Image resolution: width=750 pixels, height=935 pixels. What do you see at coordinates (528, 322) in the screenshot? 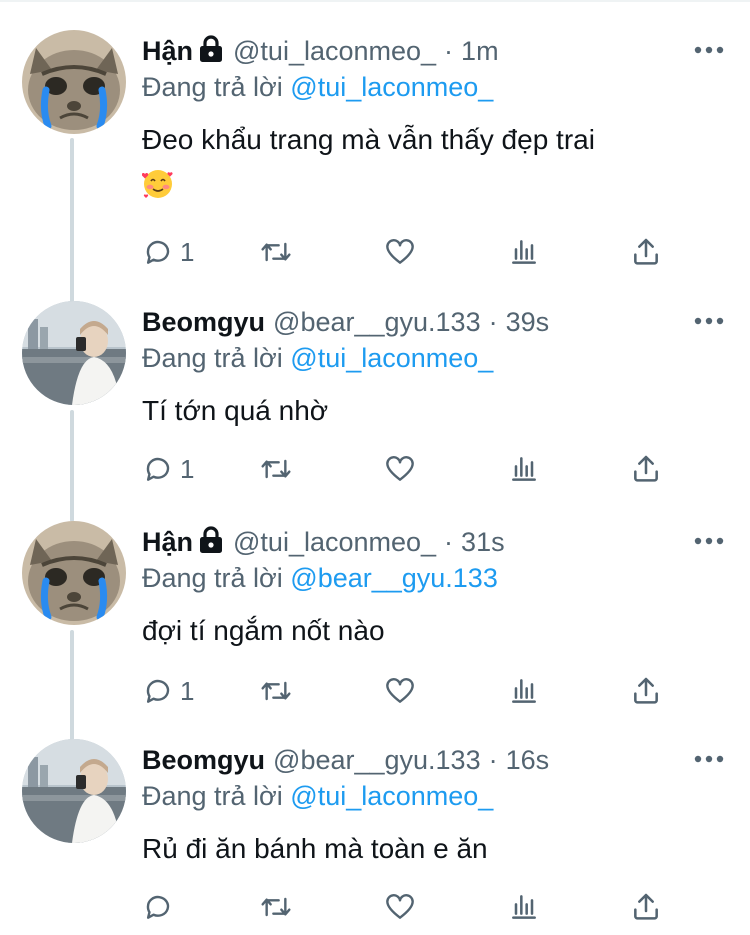
I see `timestamp: 39s` at bounding box center [528, 322].